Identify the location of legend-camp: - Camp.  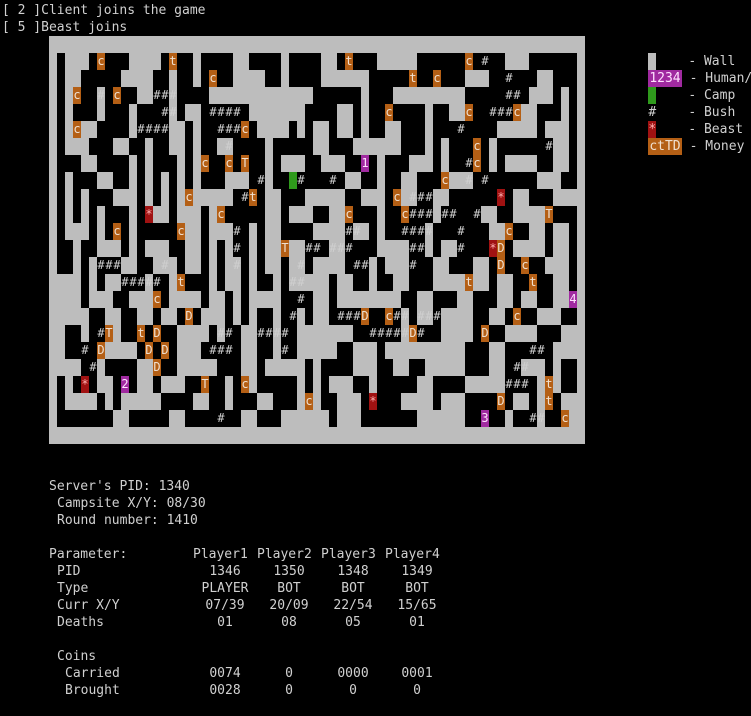
(676, 87).